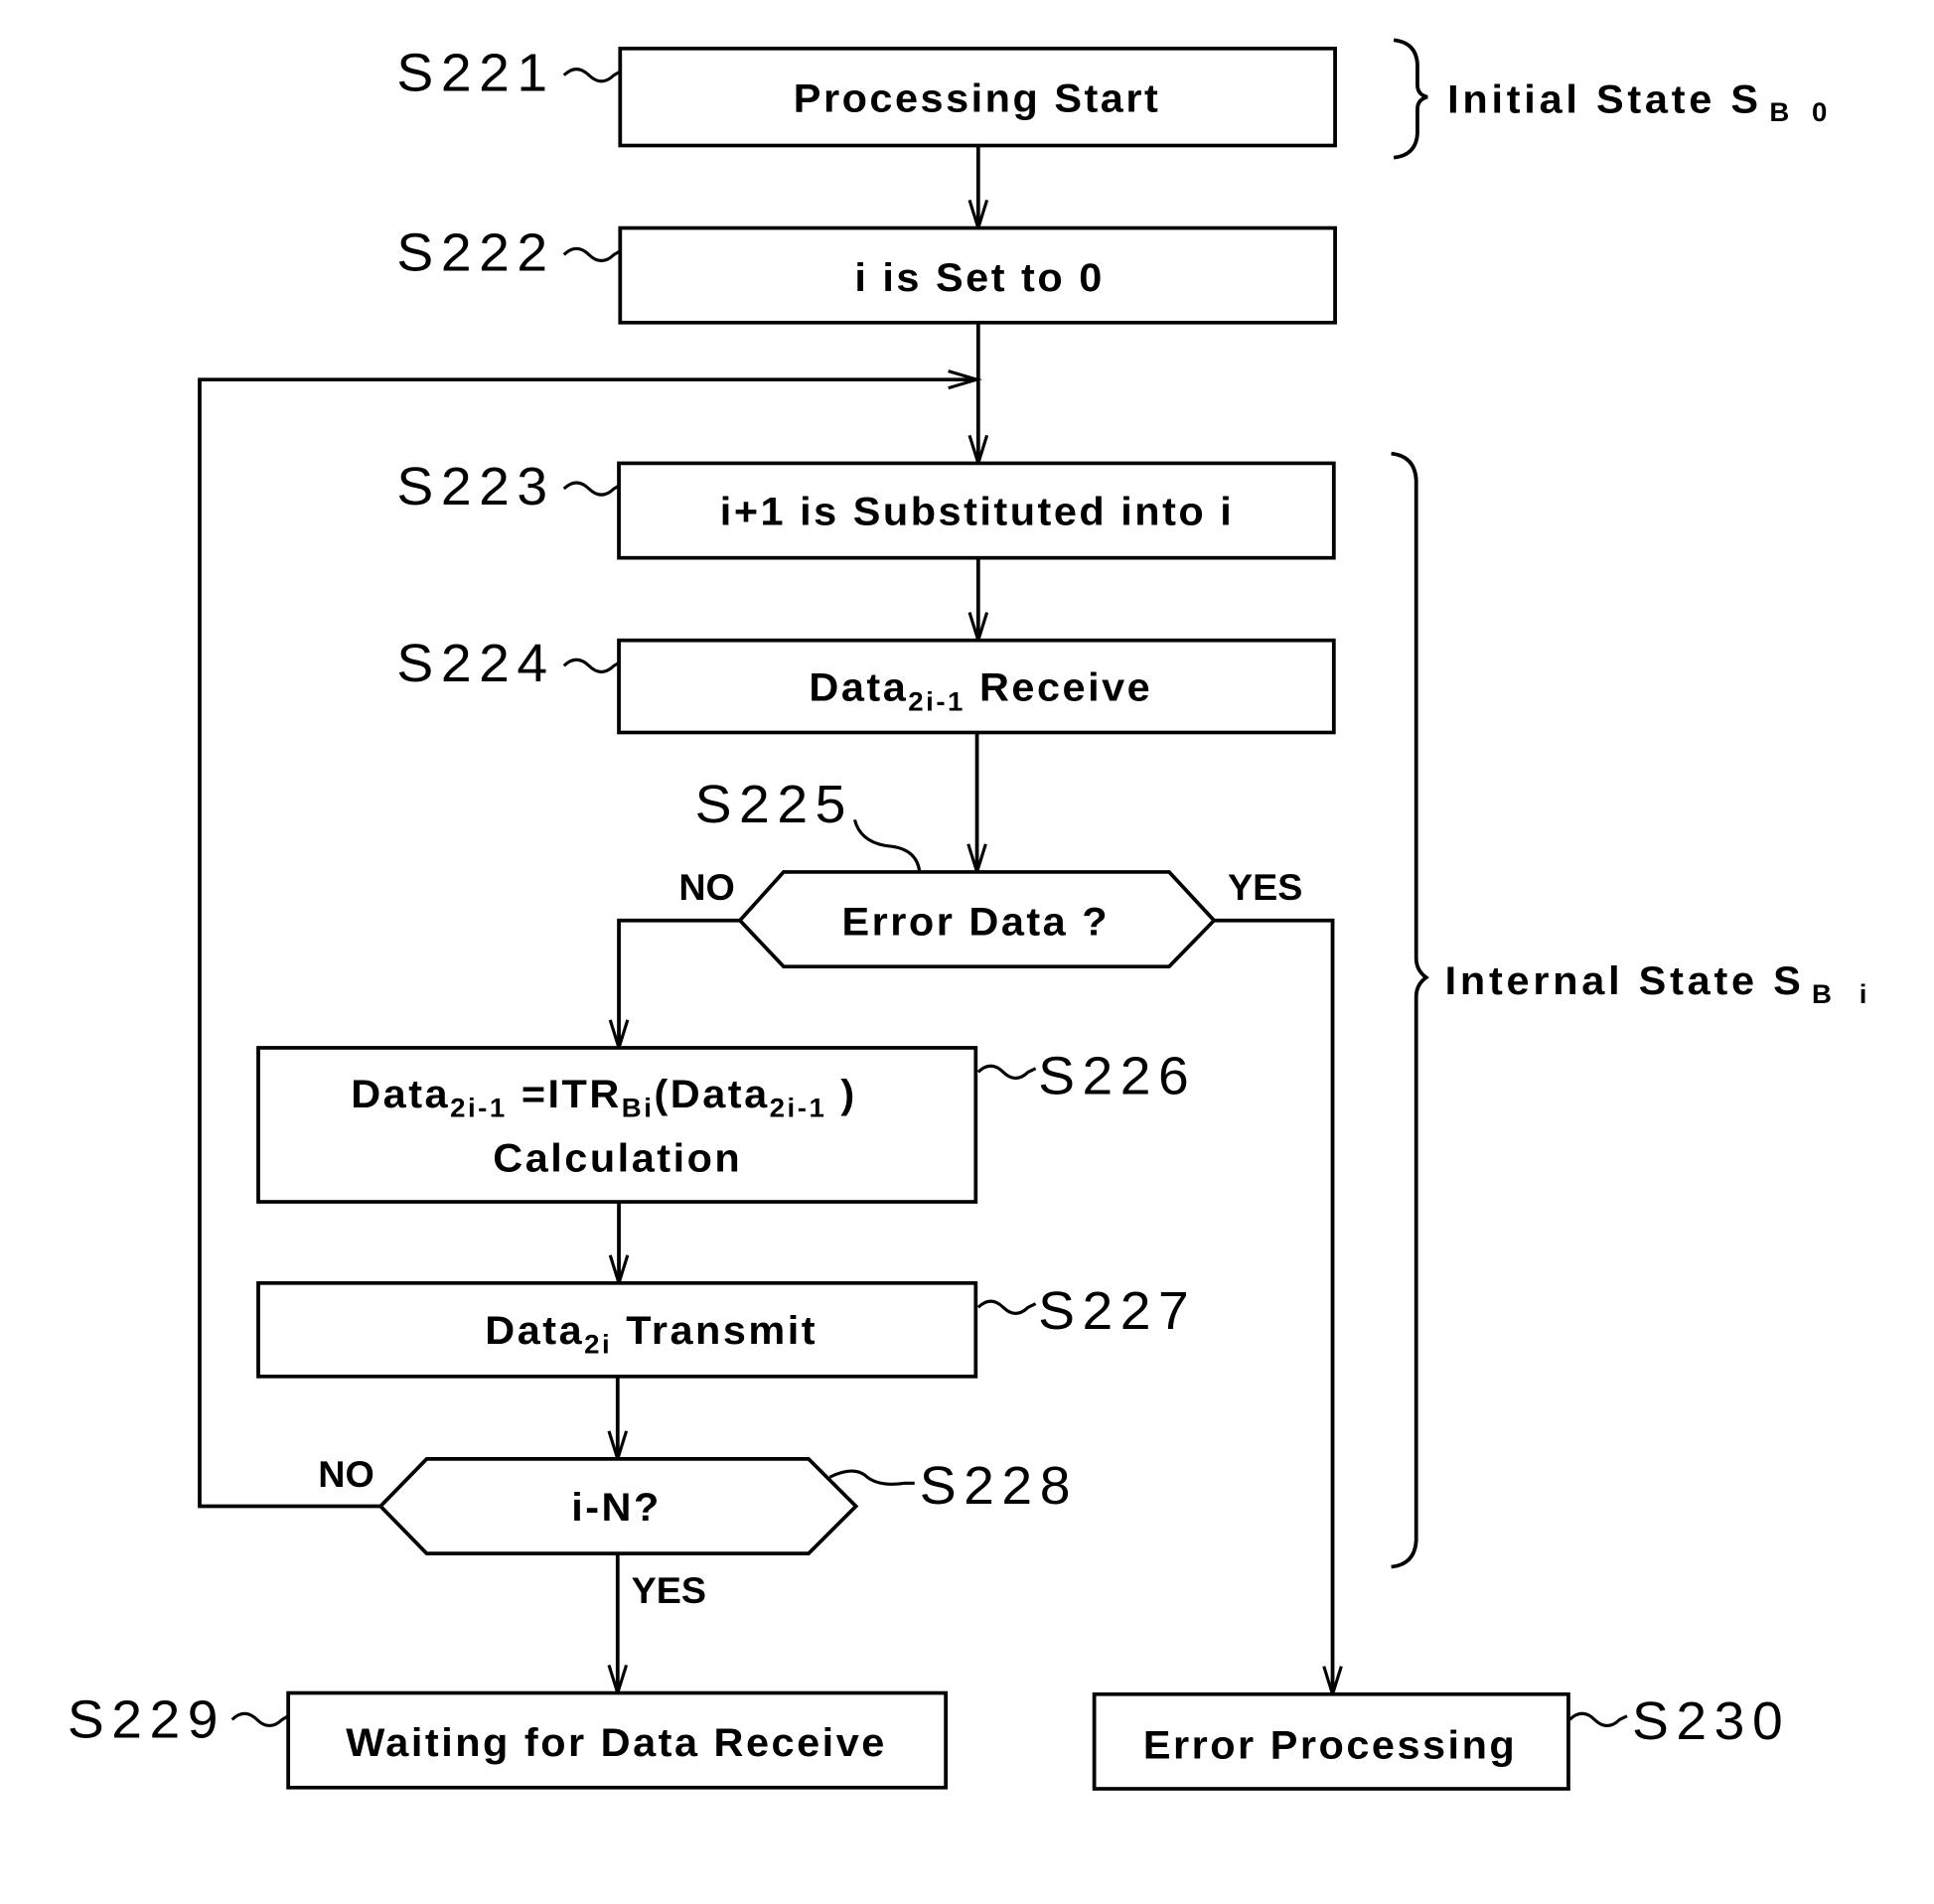 The width and height of the screenshot is (1934, 1904). I want to click on step-text: Data2i Transmit, so click(651, 1333).